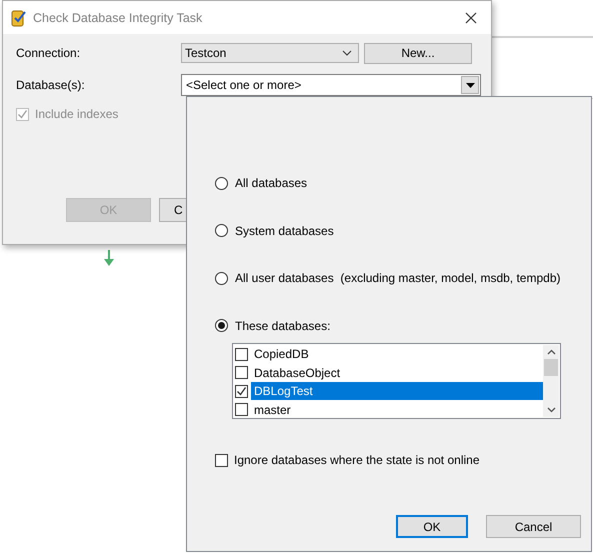  What do you see at coordinates (533, 526) in the screenshot?
I see `cancel-button: Cancel` at bounding box center [533, 526].